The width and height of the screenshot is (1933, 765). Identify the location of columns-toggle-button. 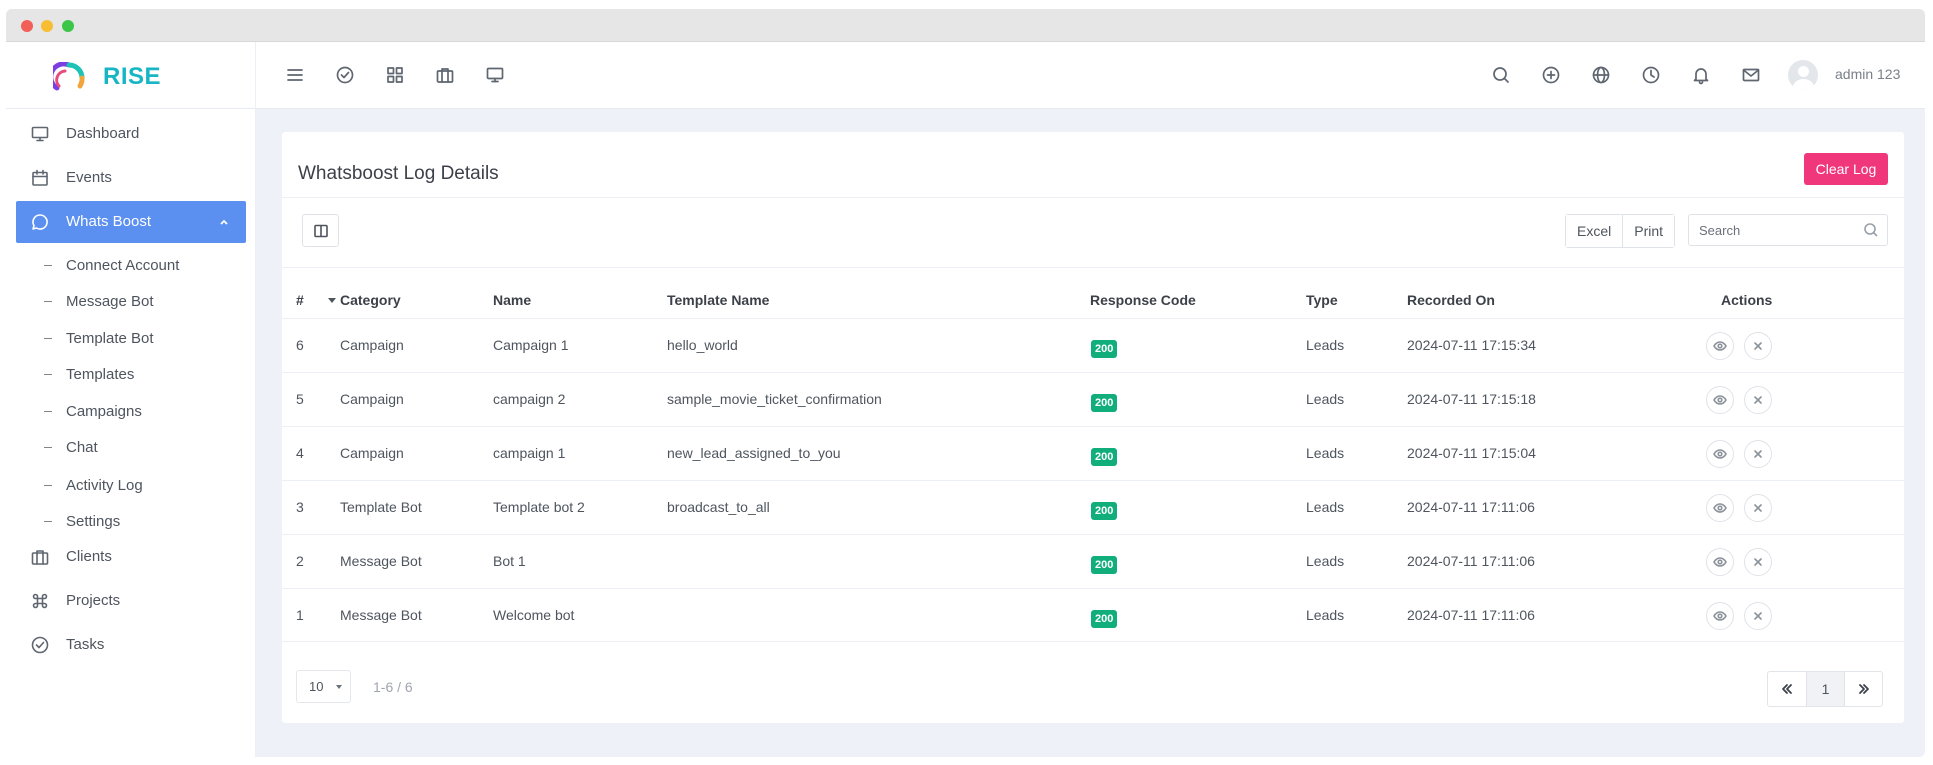
(320, 230).